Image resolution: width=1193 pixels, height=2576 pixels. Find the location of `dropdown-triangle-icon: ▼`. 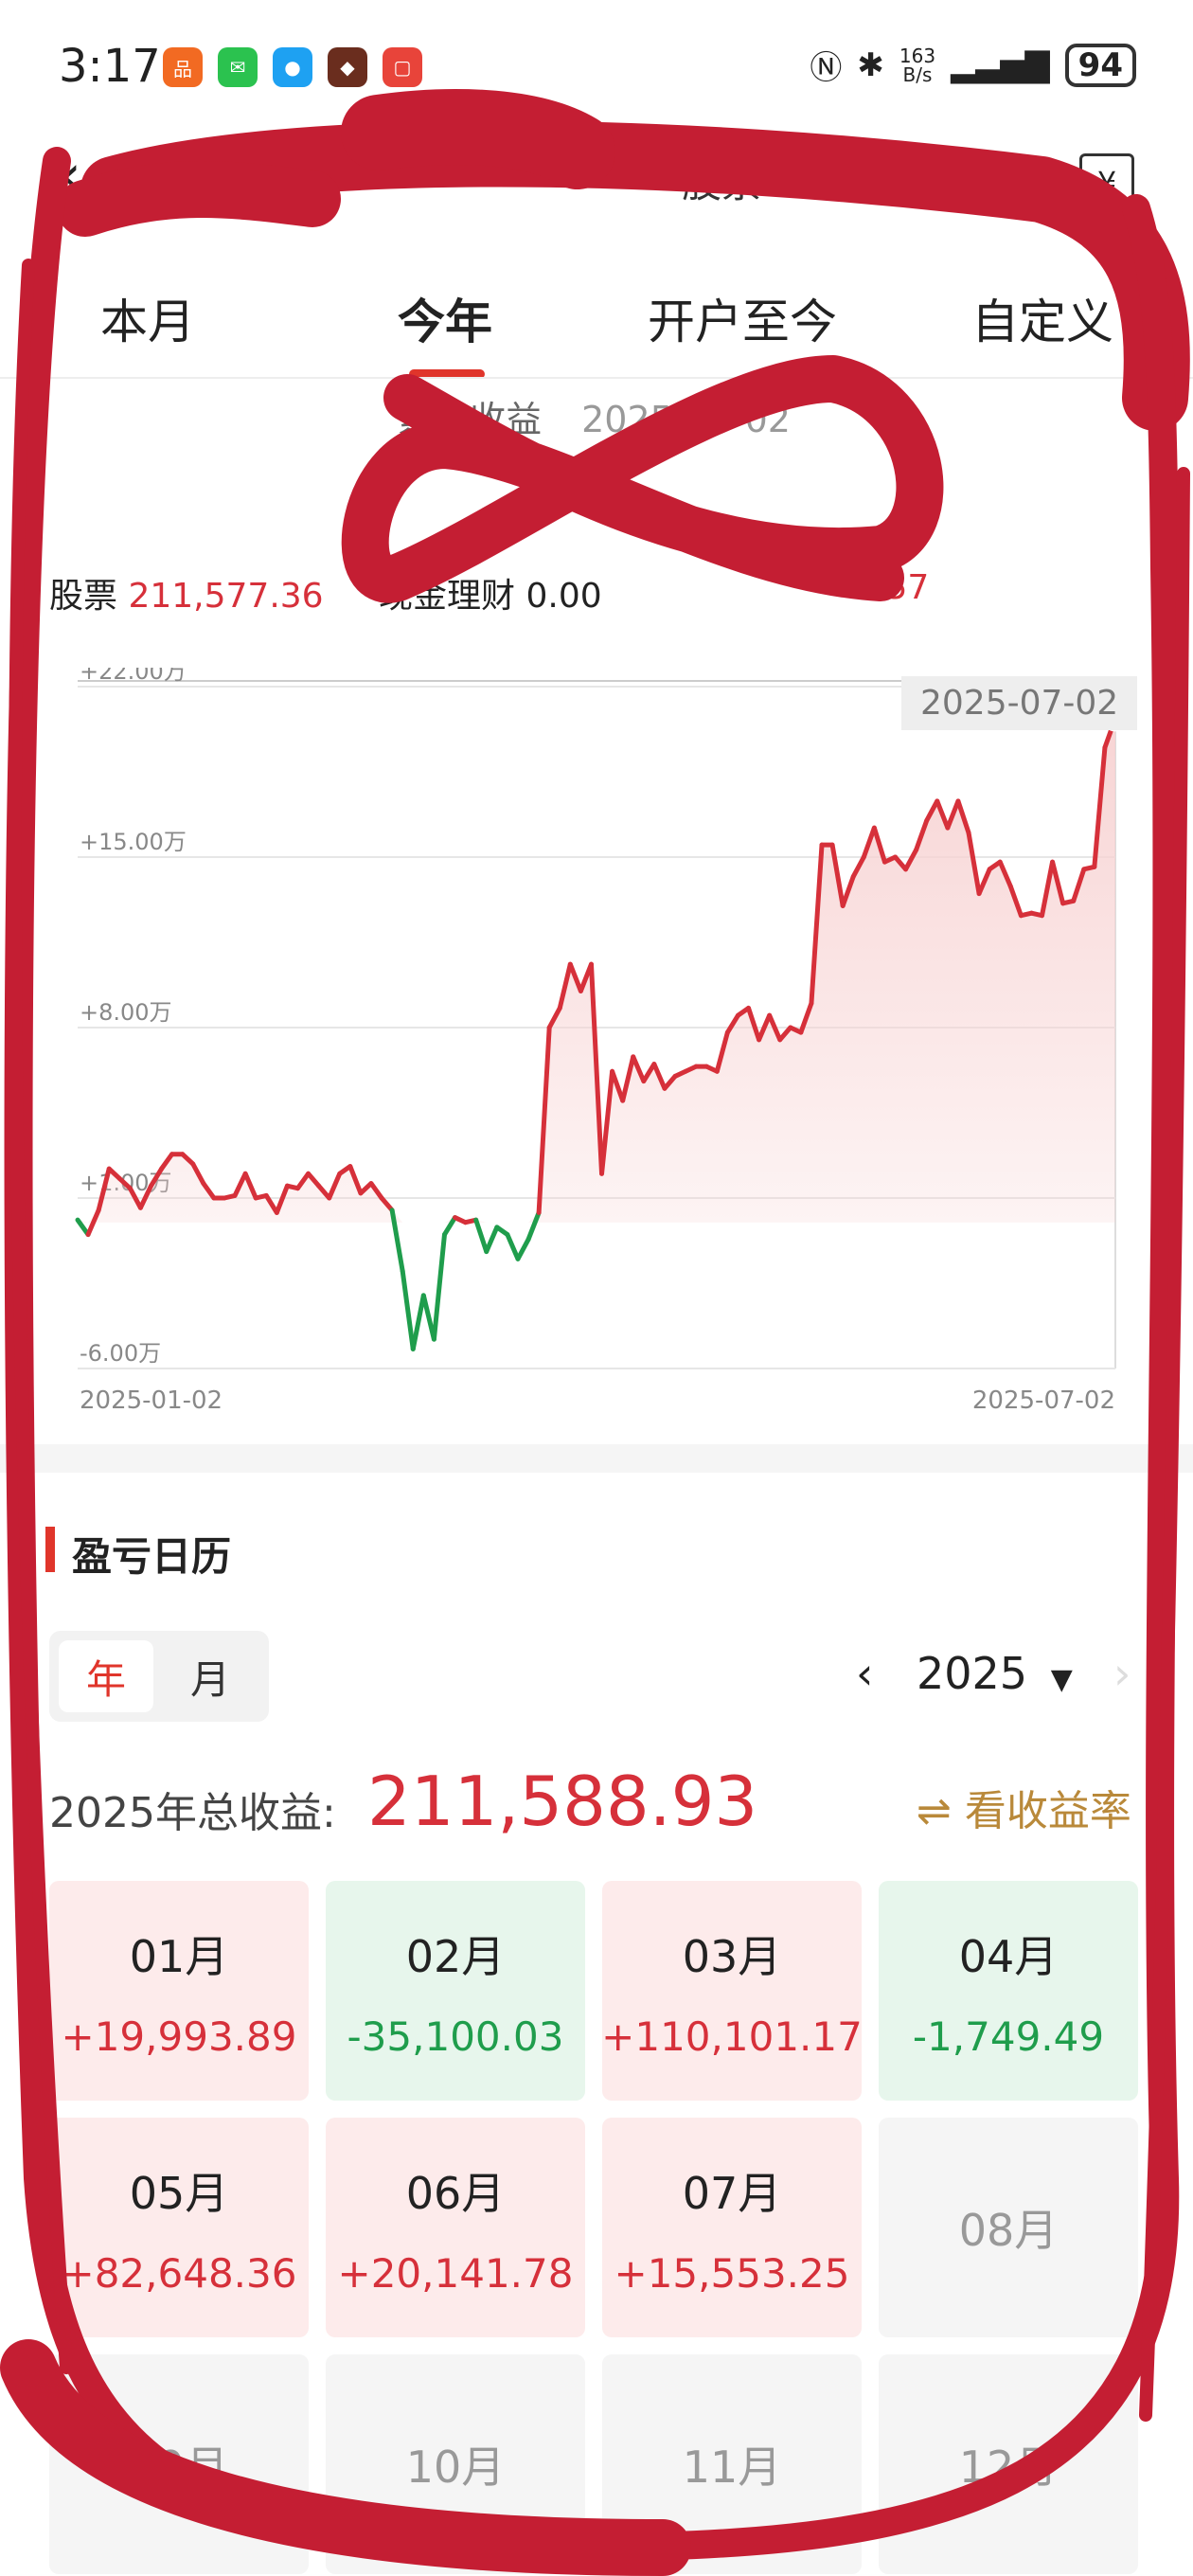

dropdown-triangle-icon: ▼ is located at coordinates (1061, 1679).